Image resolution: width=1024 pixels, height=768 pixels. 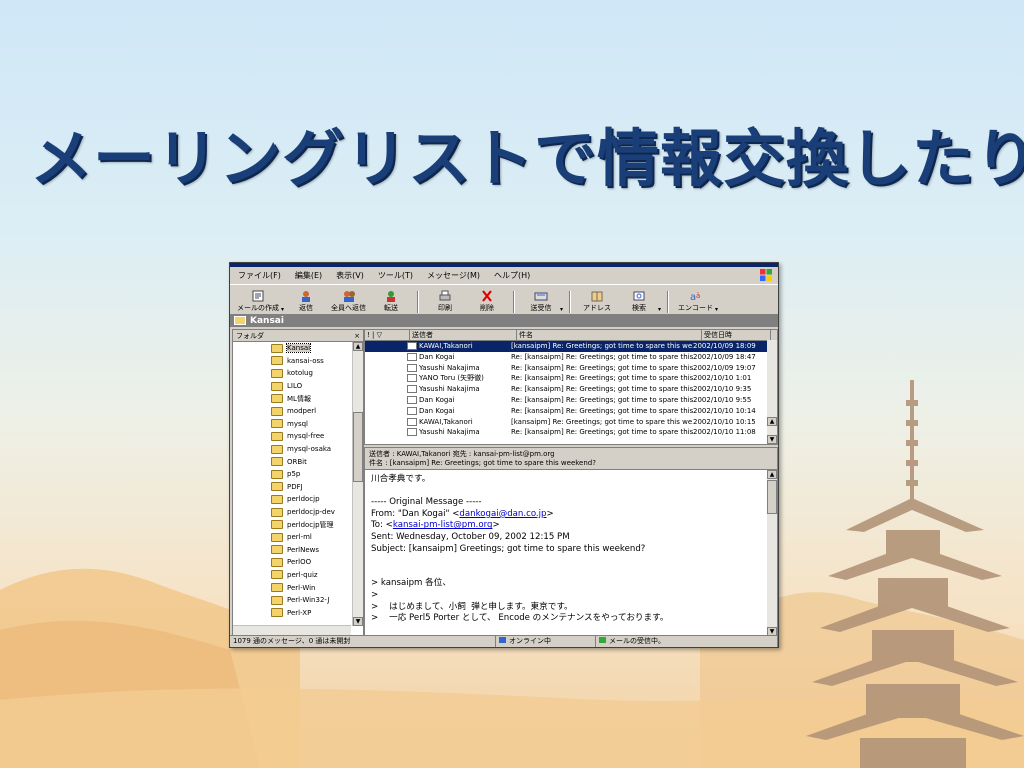 I want to click on folder-item: mysql, so click(x=292, y=424).